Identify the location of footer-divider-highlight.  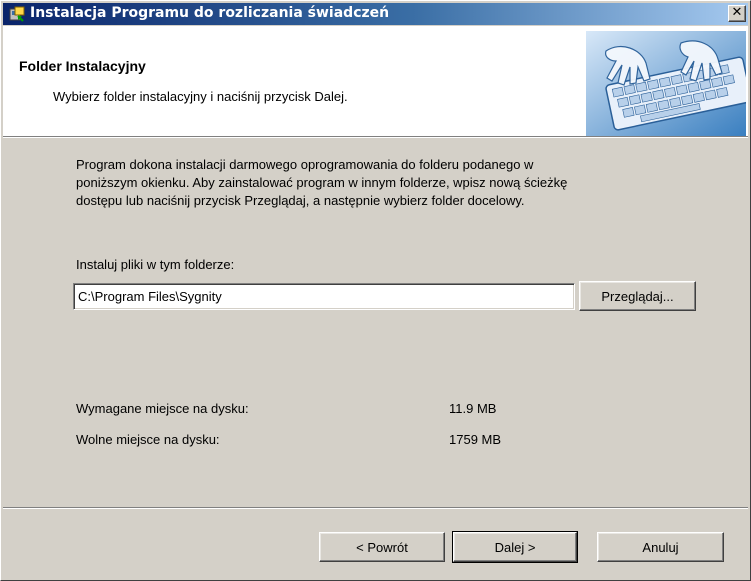
(375, 508).